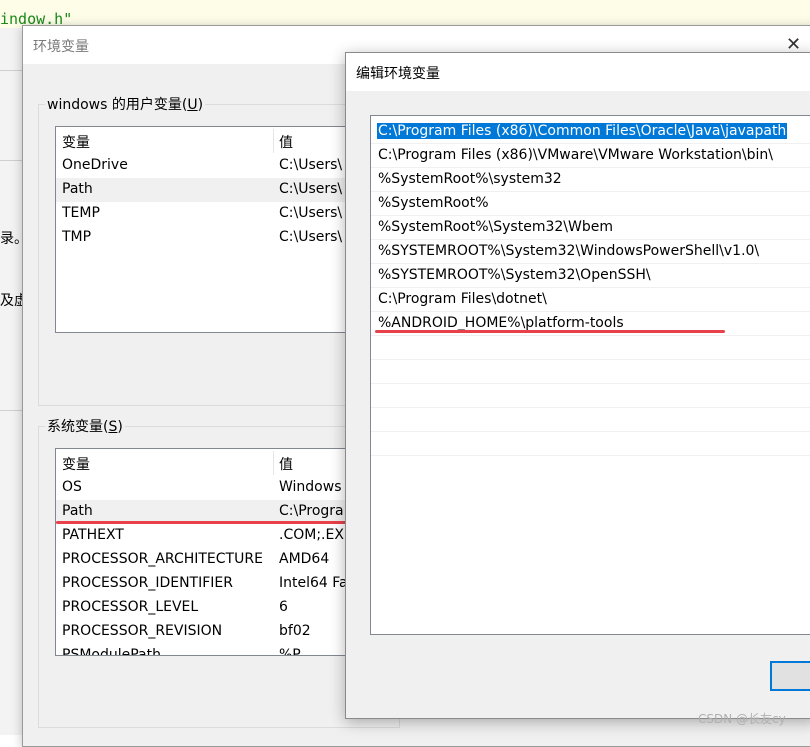 This screenshot has width=810, height=747. I want to click on dialog-title: 环境变量, so click(61, 47).